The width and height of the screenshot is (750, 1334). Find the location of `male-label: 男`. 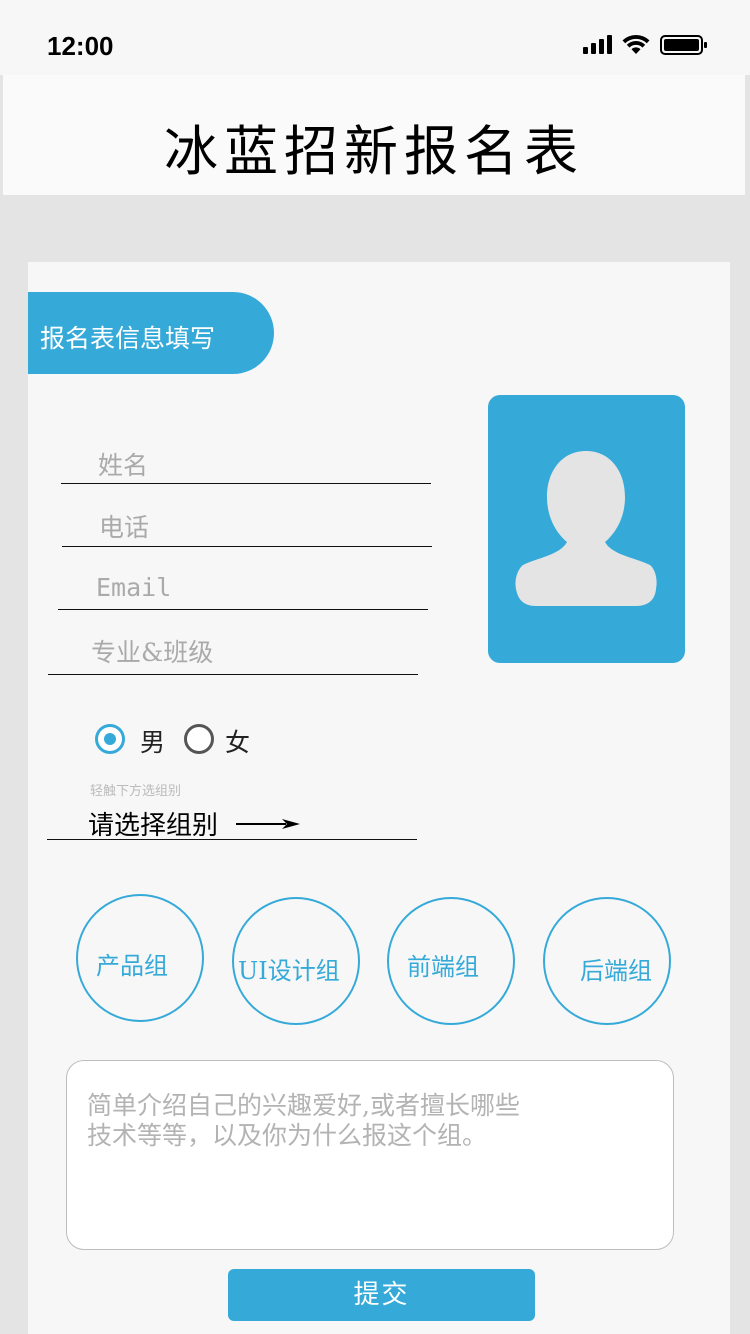

male-label: 男 is located at coordinates (153, 742).